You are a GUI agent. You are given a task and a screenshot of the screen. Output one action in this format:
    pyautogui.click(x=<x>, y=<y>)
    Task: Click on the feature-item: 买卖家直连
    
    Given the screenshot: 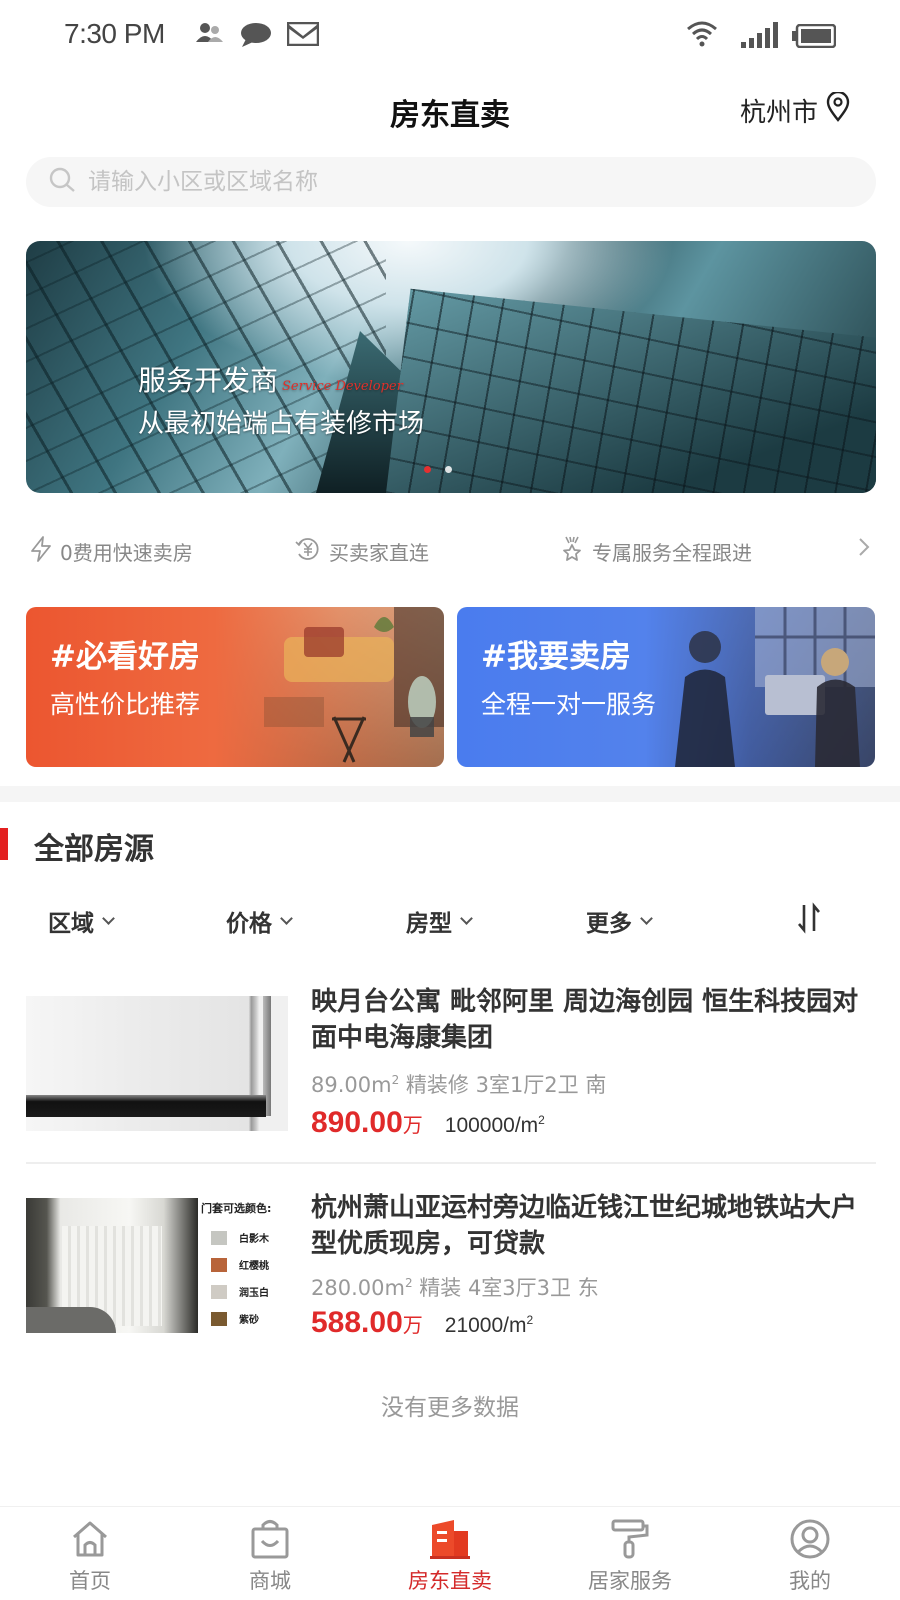 What is the action you would take?
    pyautogui.click(x=362, y=551)
    